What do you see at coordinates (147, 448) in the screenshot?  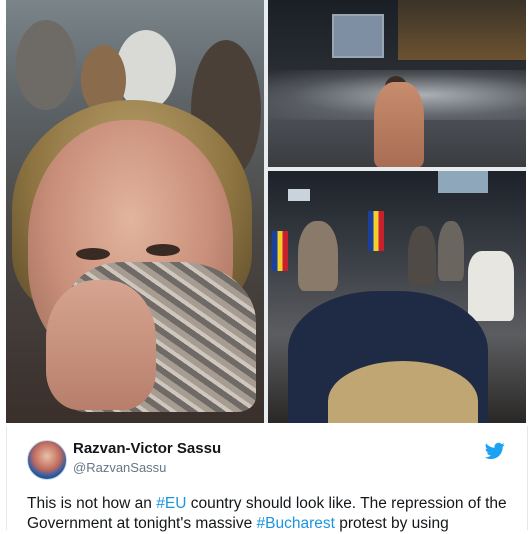 I see `display-name: Razvan-Victor Sassu` at bounding box center [147, 448].